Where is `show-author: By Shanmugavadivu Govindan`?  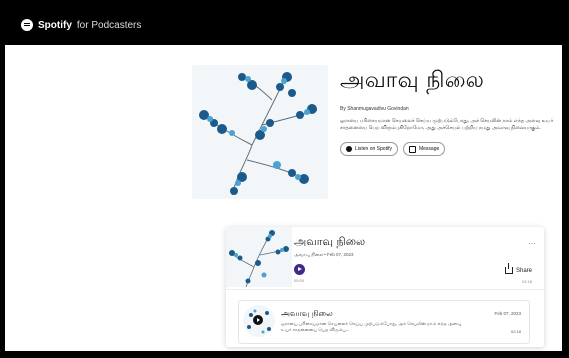
show-author: By Shanmugavadivu Govindan is located at coordinates (374, 109).